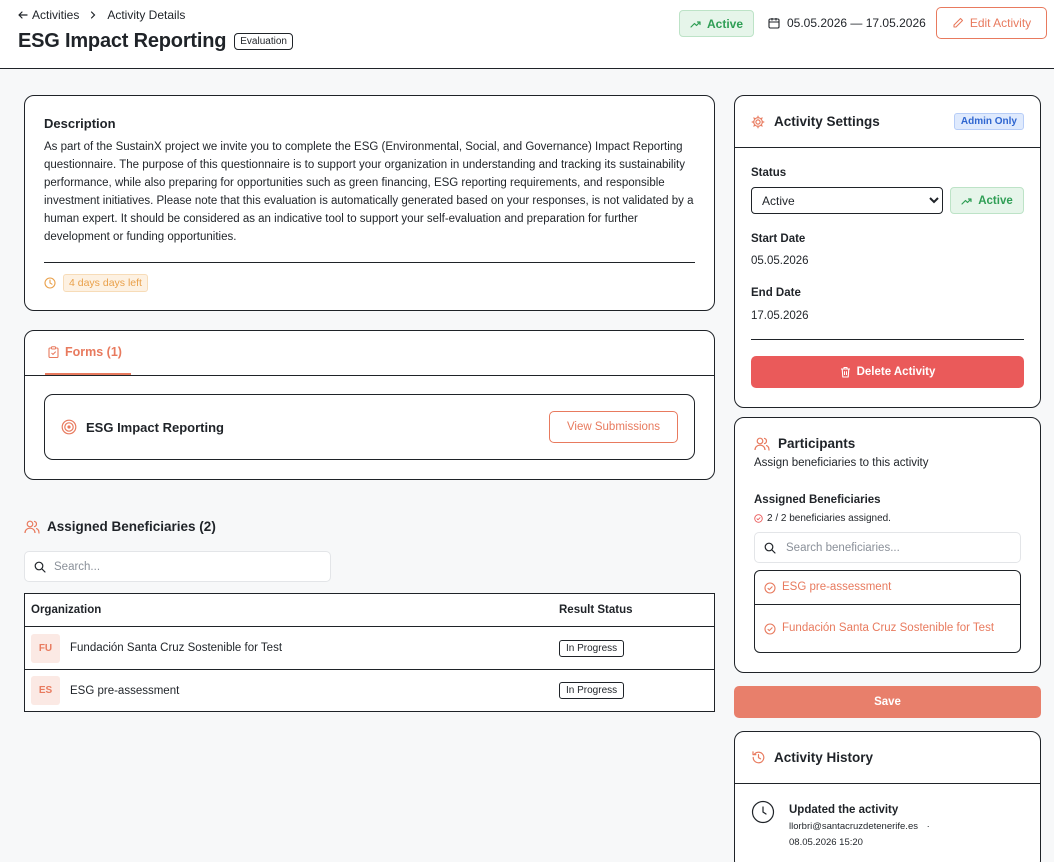 This screenshot has width=1054, height=862. Describe the element at coordinates (69, 427) in the screenshot. I see `target-icon` at that location.